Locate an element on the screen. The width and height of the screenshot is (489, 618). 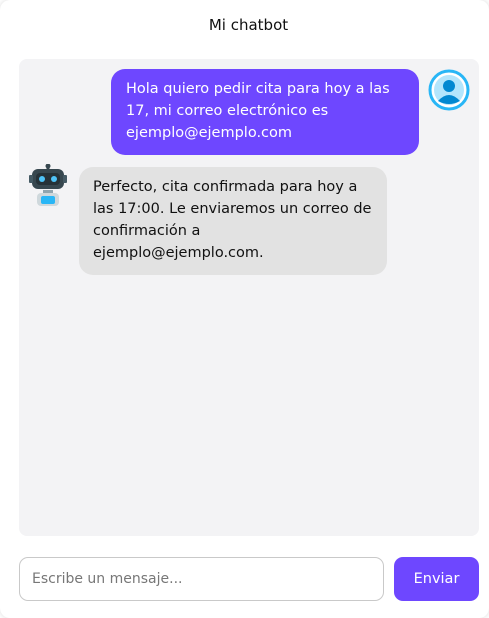
robot-avatar-icon is located at coordinates (48, 185).